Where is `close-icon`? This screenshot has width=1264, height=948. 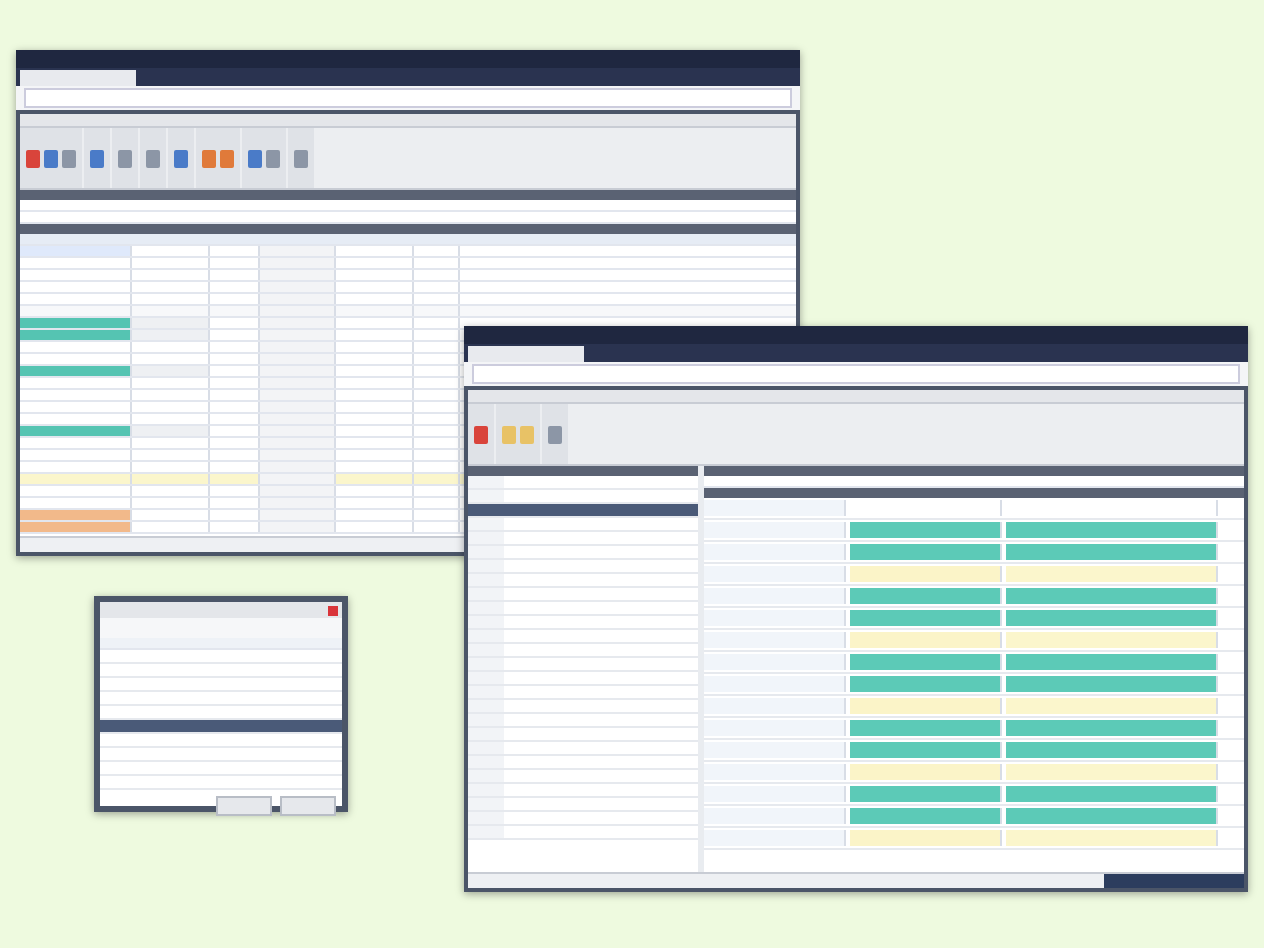
close-icon is located at coordinates (333, 610).